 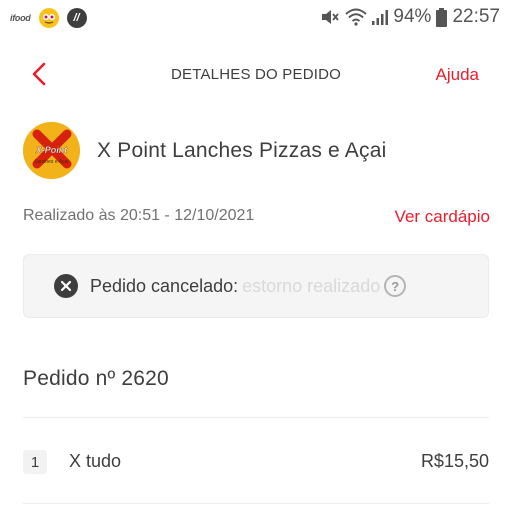 I want to click on emoji-notification-icon, so click(x=48, y=18).